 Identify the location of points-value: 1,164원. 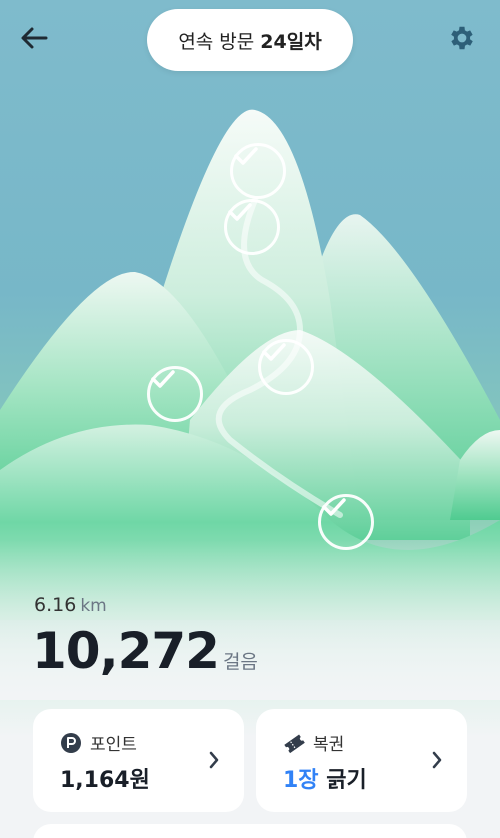
(105, 780).